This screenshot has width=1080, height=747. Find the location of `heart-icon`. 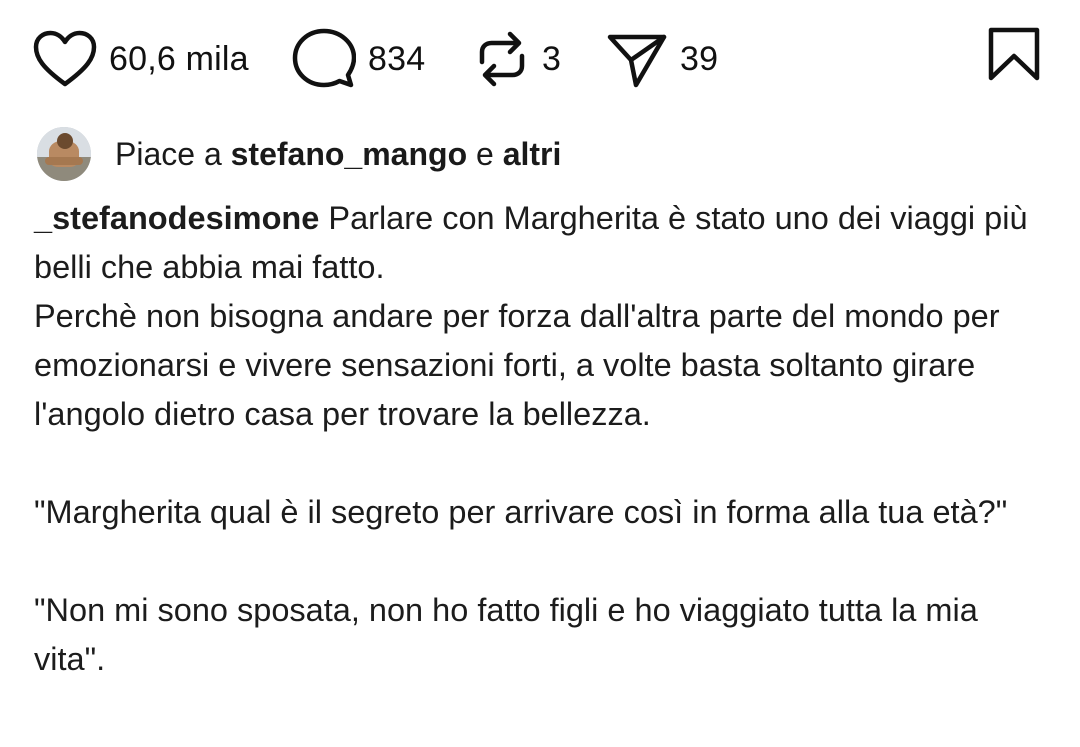

heart-icon is located at coordinates (65, 59).